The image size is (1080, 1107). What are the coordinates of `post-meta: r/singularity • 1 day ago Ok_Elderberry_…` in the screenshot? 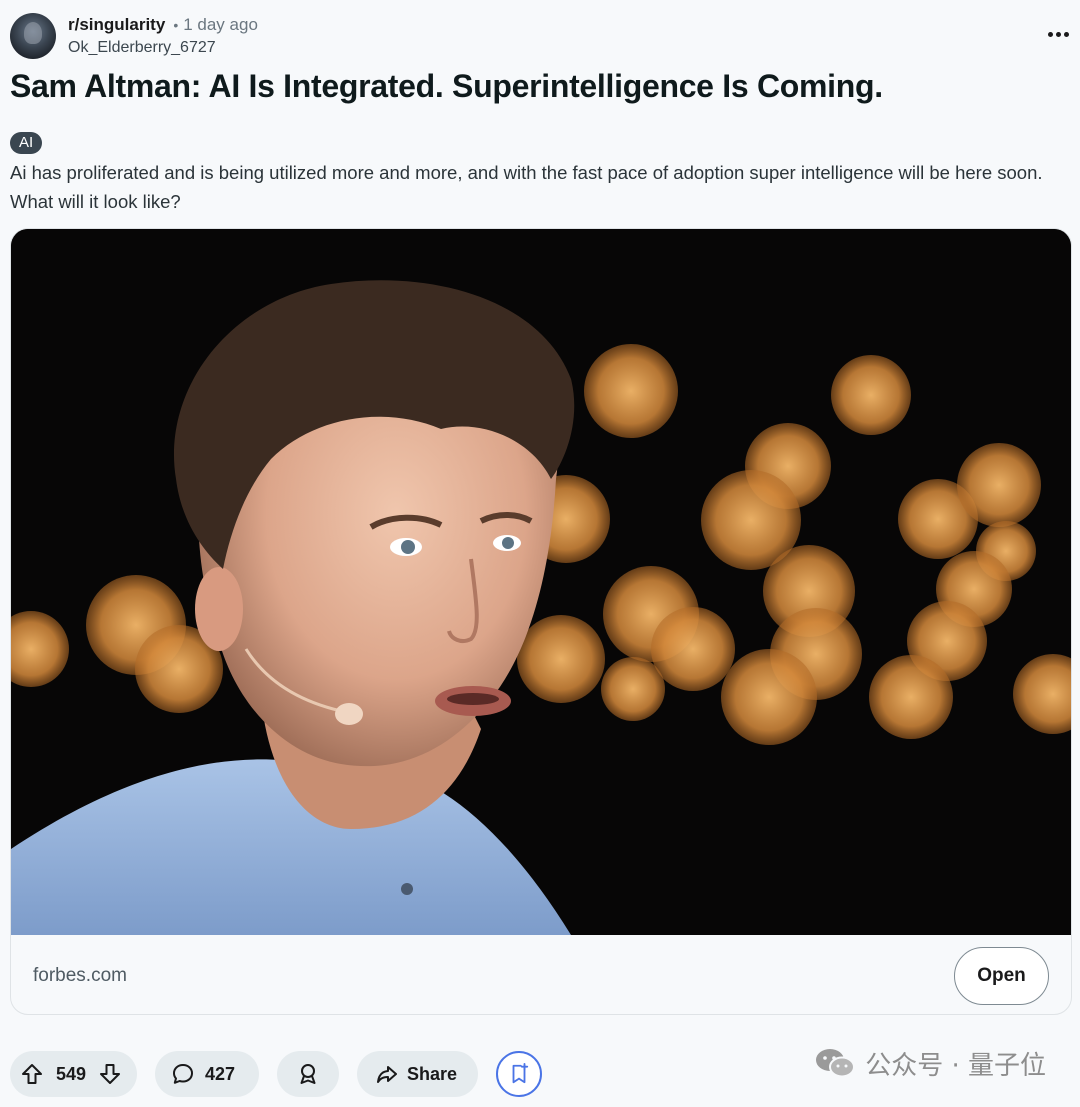 It's located at (163, 36).